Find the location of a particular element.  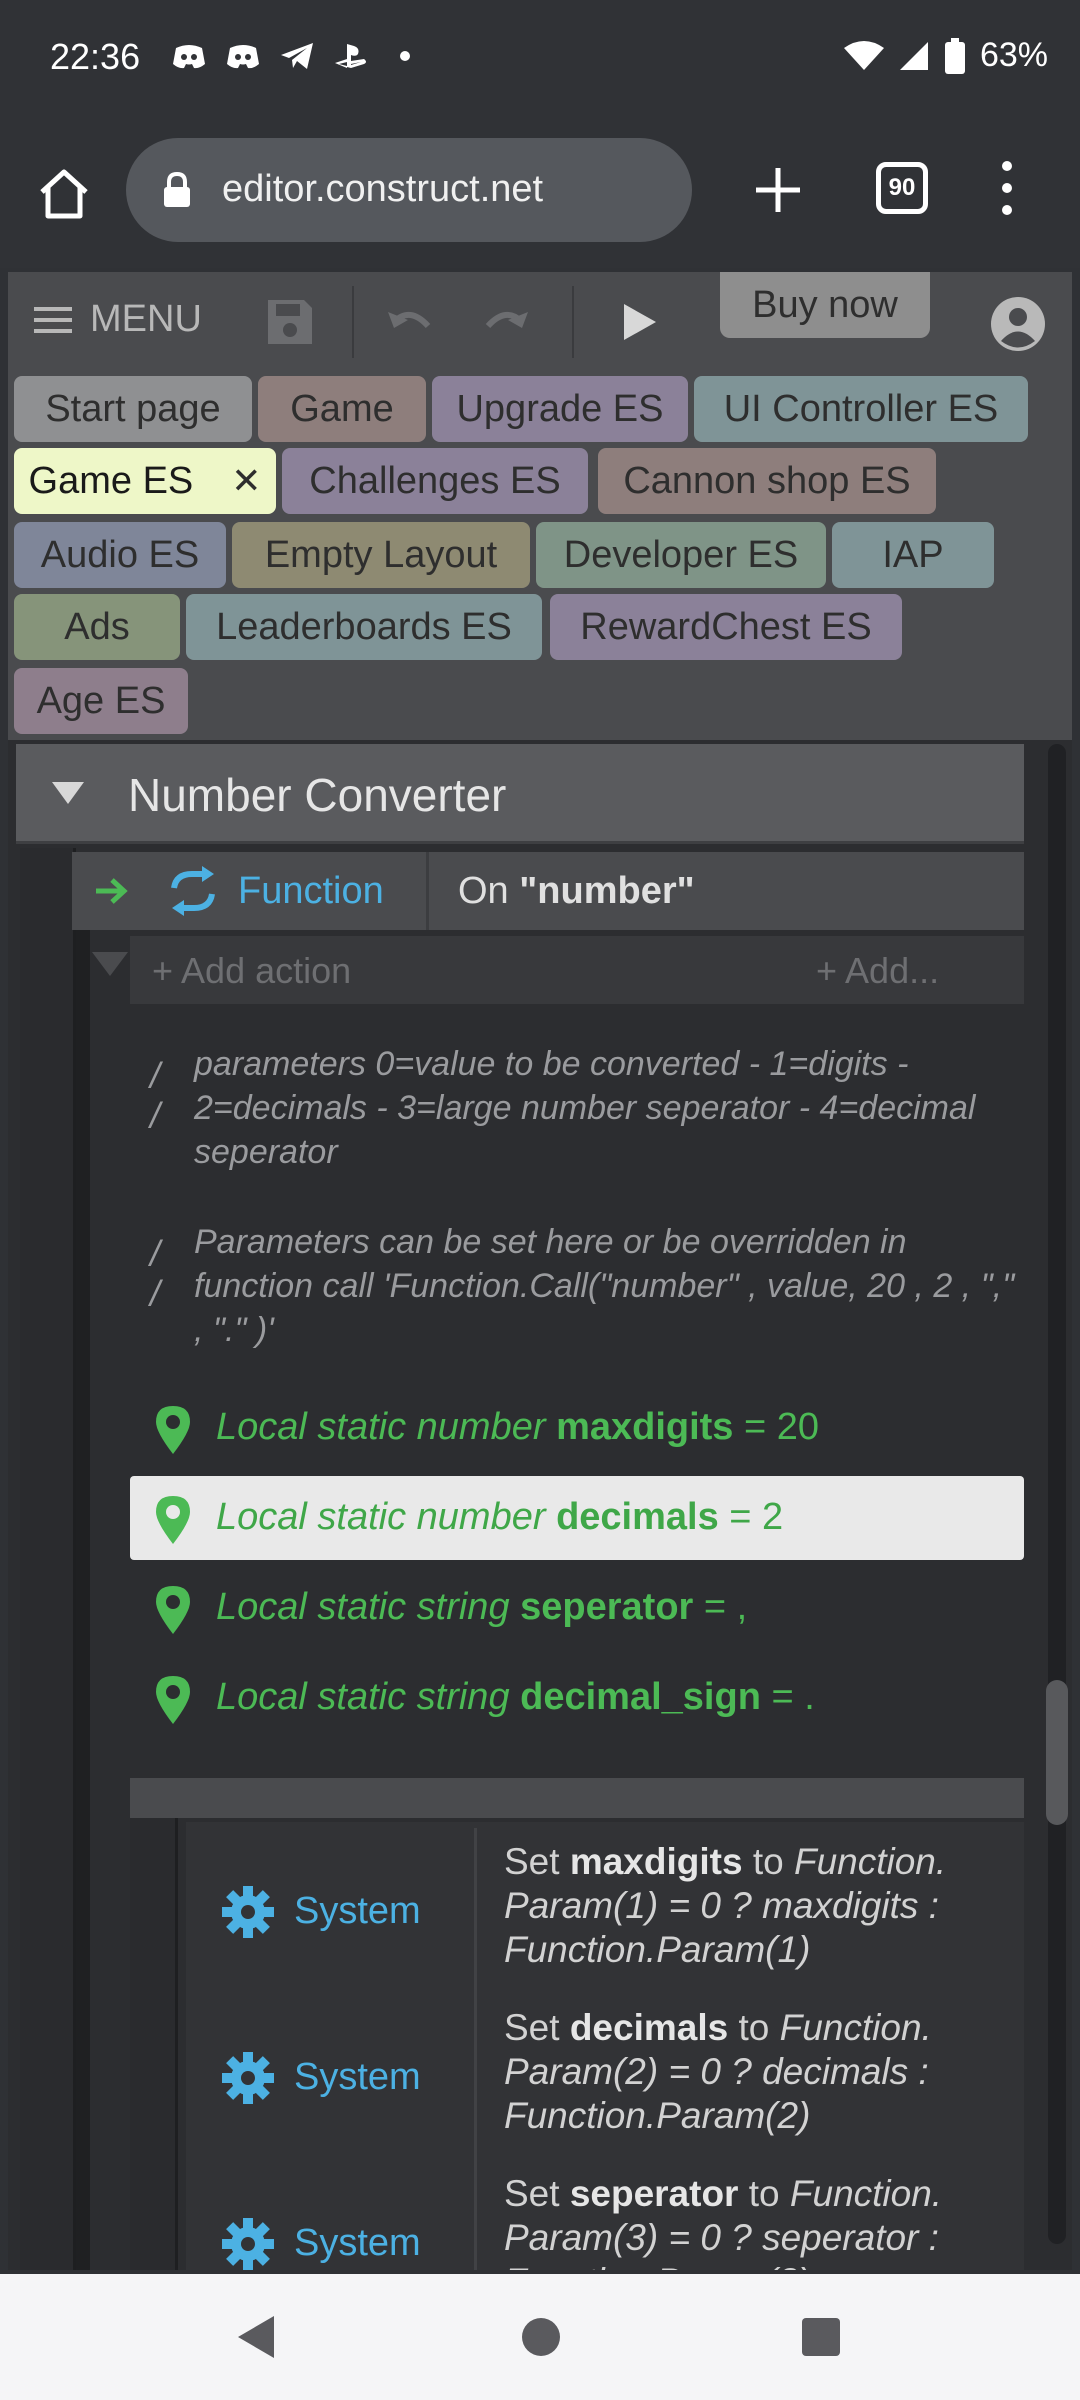

system-nav-bar is located at coordinates (540, 2337).